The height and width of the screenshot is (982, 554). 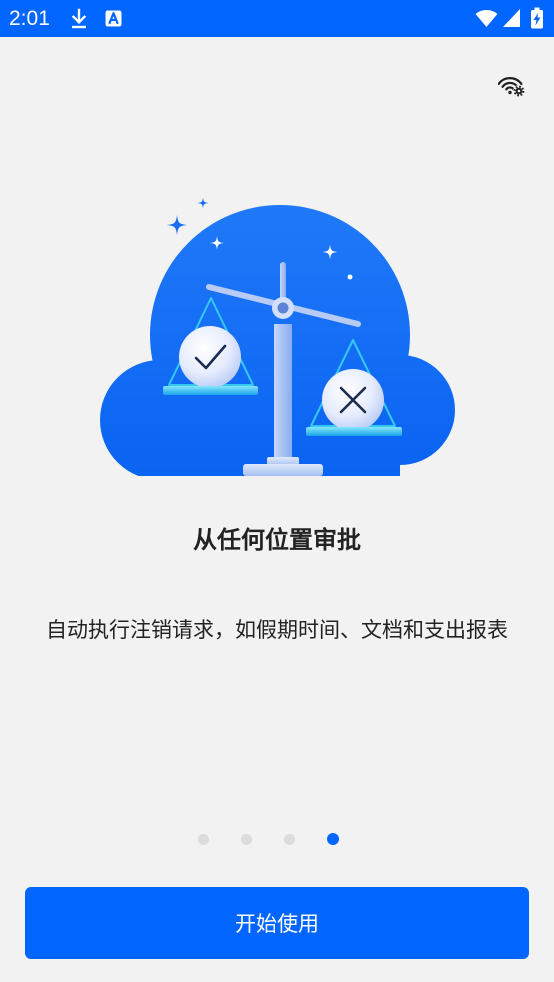 I want to click on battery-charging-icon, so click(x=537, y=18).